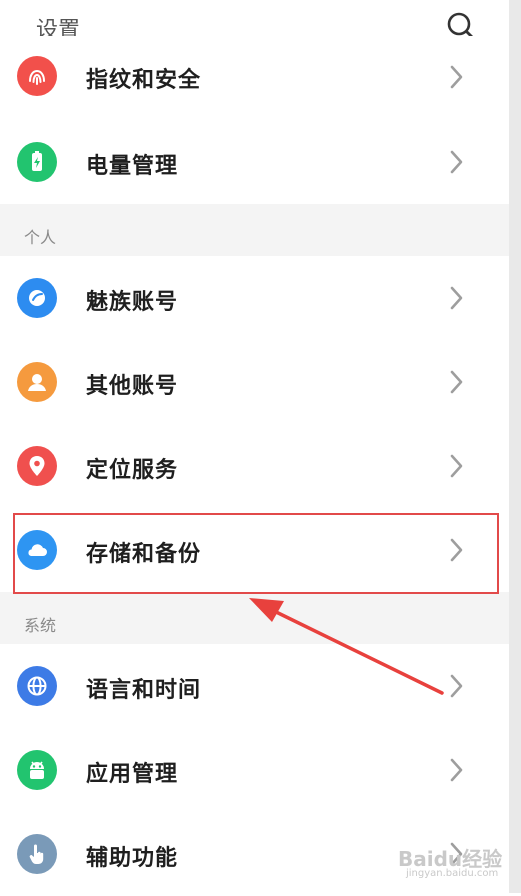  I want to click on settings-item-label: 电量管理, so click(132, 166).